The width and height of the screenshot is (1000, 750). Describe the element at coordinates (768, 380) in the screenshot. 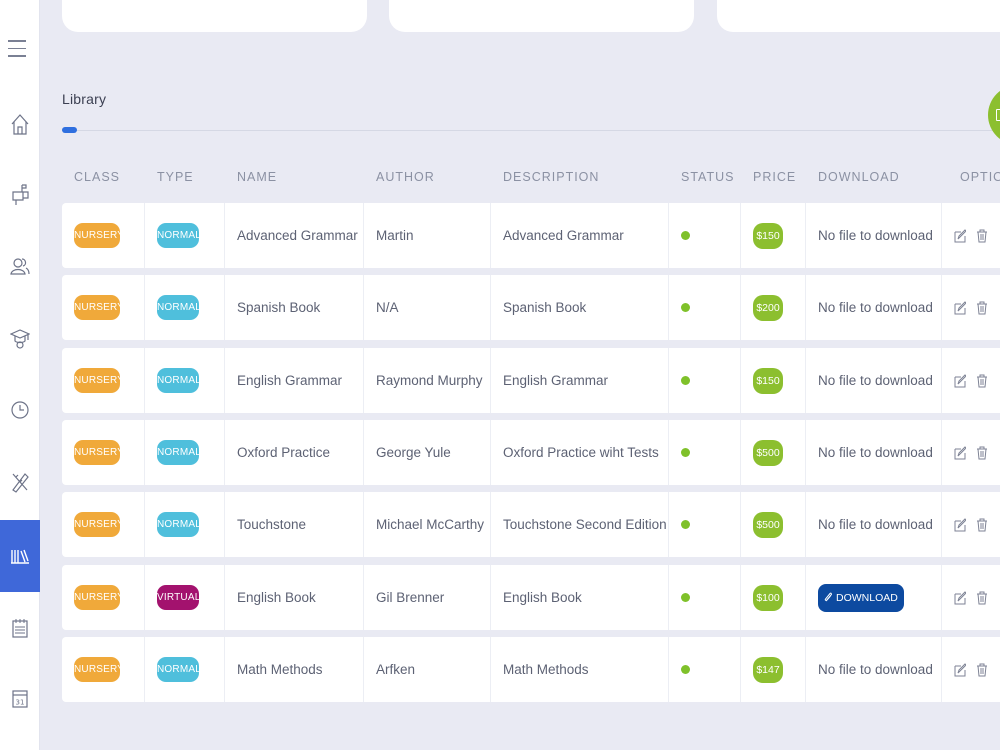

I see `price-badge: $150` at that location.